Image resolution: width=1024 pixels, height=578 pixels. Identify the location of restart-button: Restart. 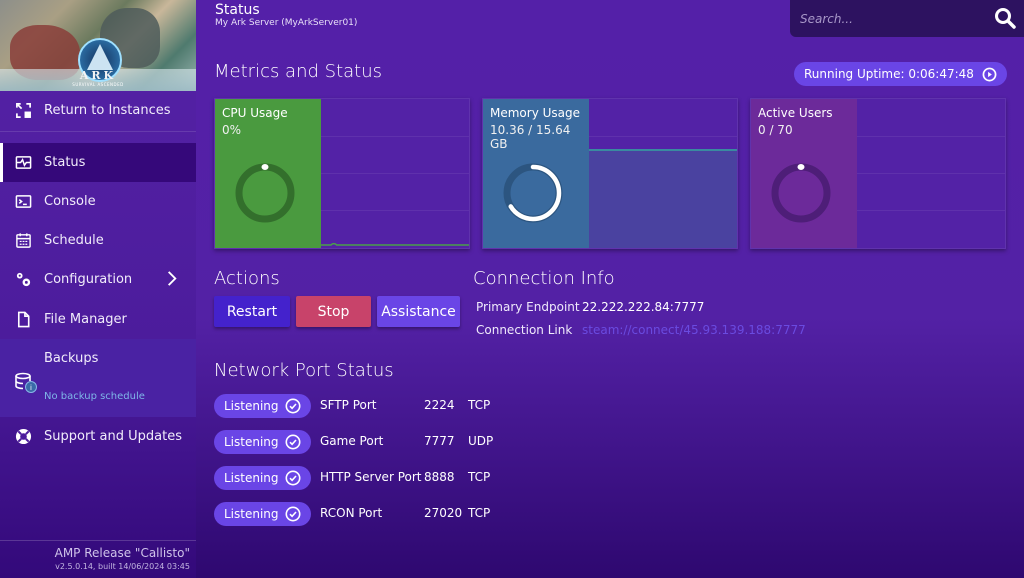
(252, 311).